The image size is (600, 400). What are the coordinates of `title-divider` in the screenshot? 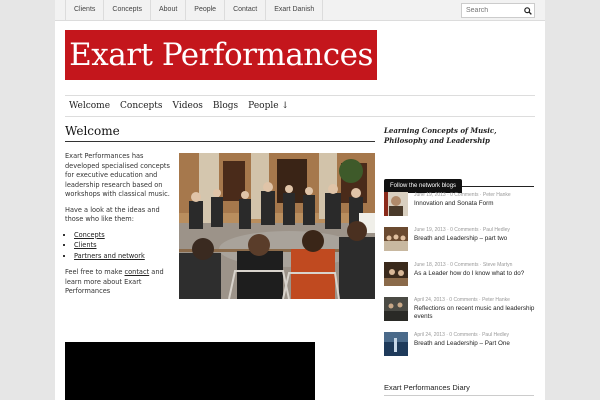 It's located at (220, 141).